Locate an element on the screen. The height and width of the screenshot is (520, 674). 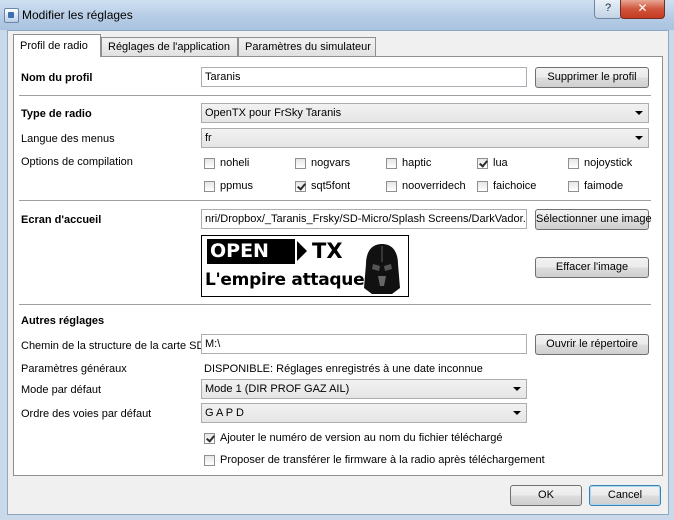
option-lua-checkbox is located at coordinates (482, 163).